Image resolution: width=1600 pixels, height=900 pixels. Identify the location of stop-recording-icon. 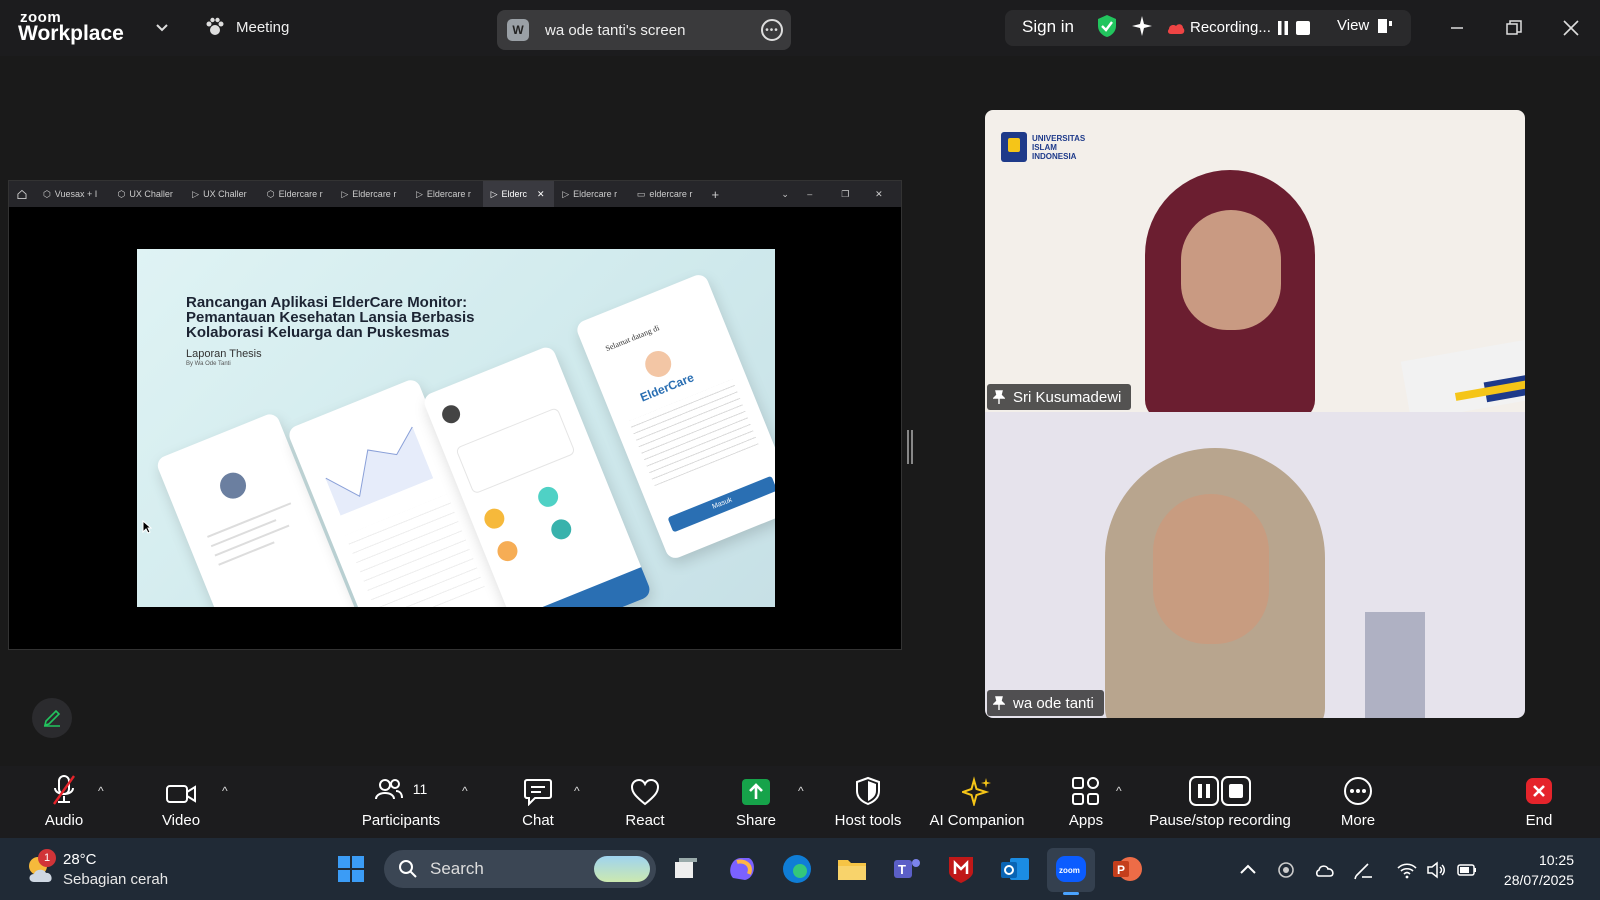
(1303, 28).